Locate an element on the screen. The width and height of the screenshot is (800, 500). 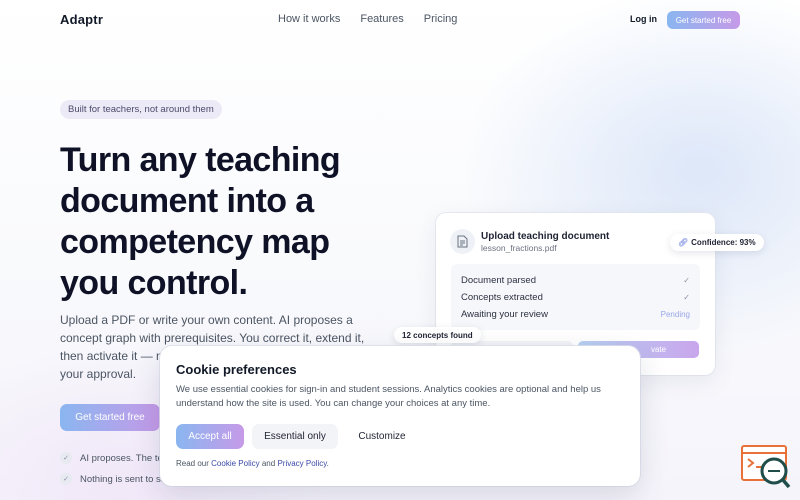
hero-subtext-tail: your approval. is located at coordinates (98, 374).